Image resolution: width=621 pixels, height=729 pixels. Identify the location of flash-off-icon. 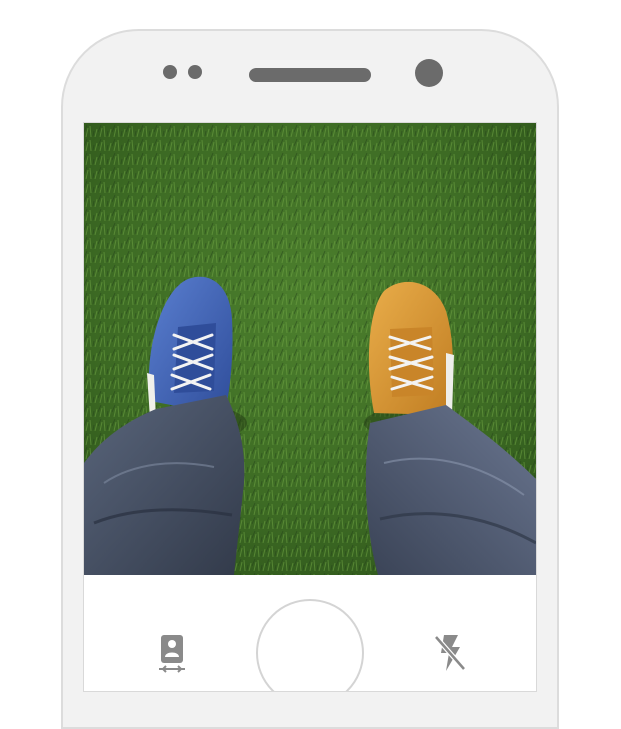
(450, 653).